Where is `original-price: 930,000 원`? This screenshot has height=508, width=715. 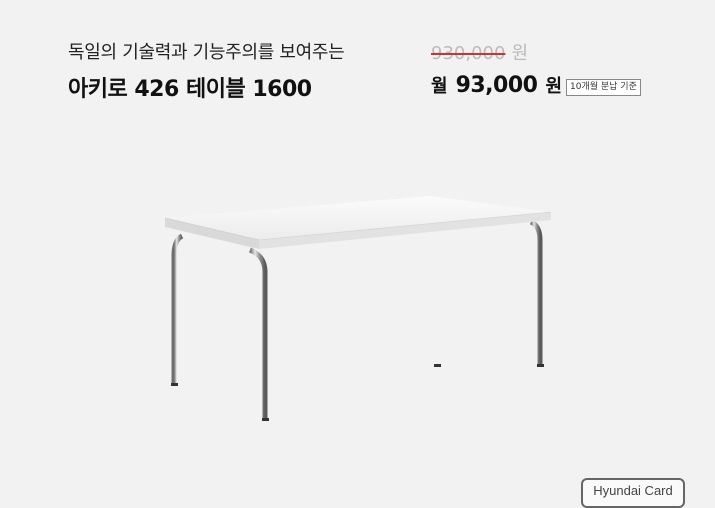
original-price: 930,000 원 is located at coordinates (479, 52).